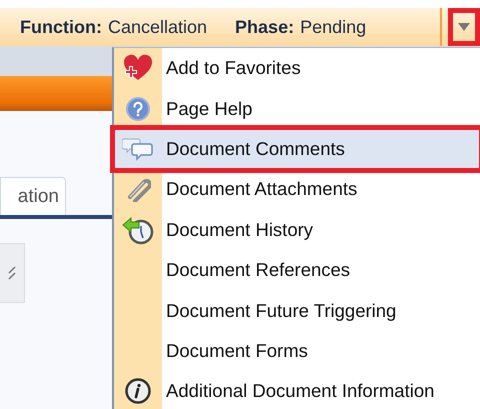 The image size is (480, 409). I want to click on clock-arrow-icon, so click(138, 229).